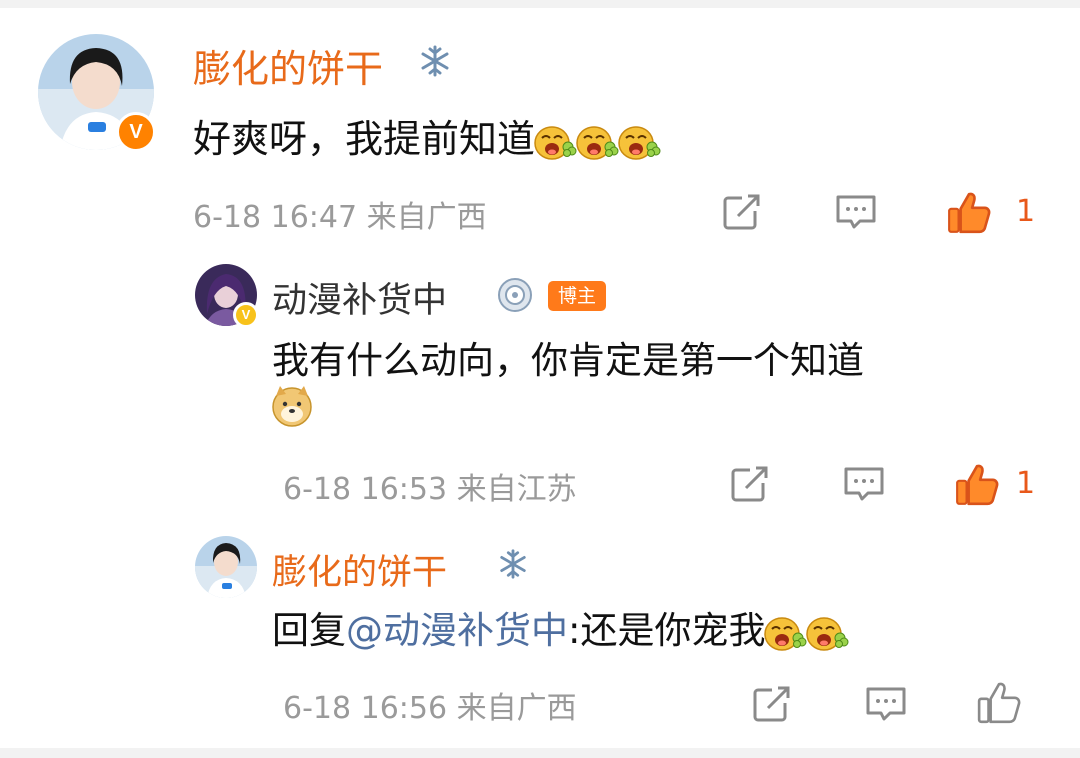  I want to click on blogger-badge: 博主, so click(577, 296).